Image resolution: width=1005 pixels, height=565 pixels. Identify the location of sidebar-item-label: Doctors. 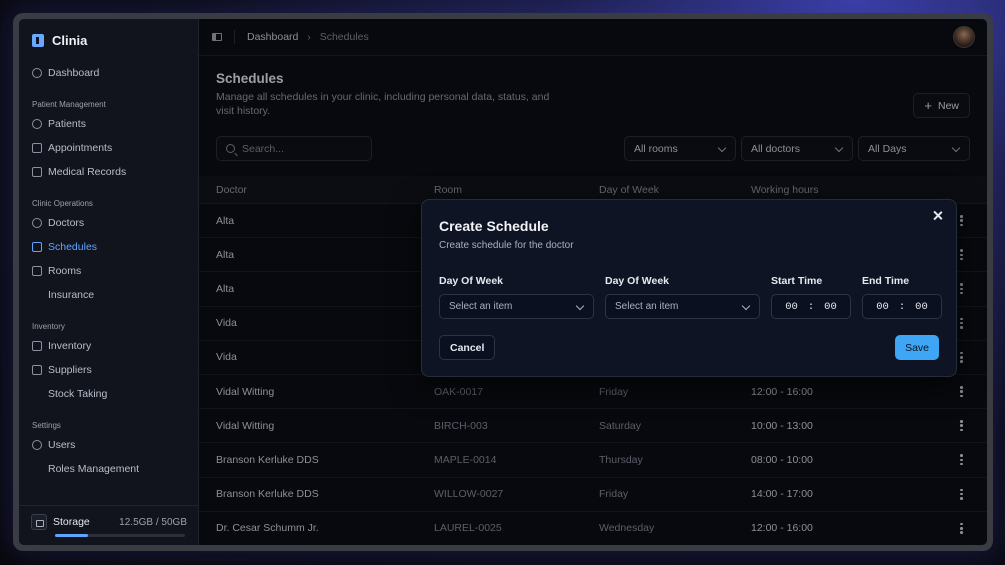
(66, 223).